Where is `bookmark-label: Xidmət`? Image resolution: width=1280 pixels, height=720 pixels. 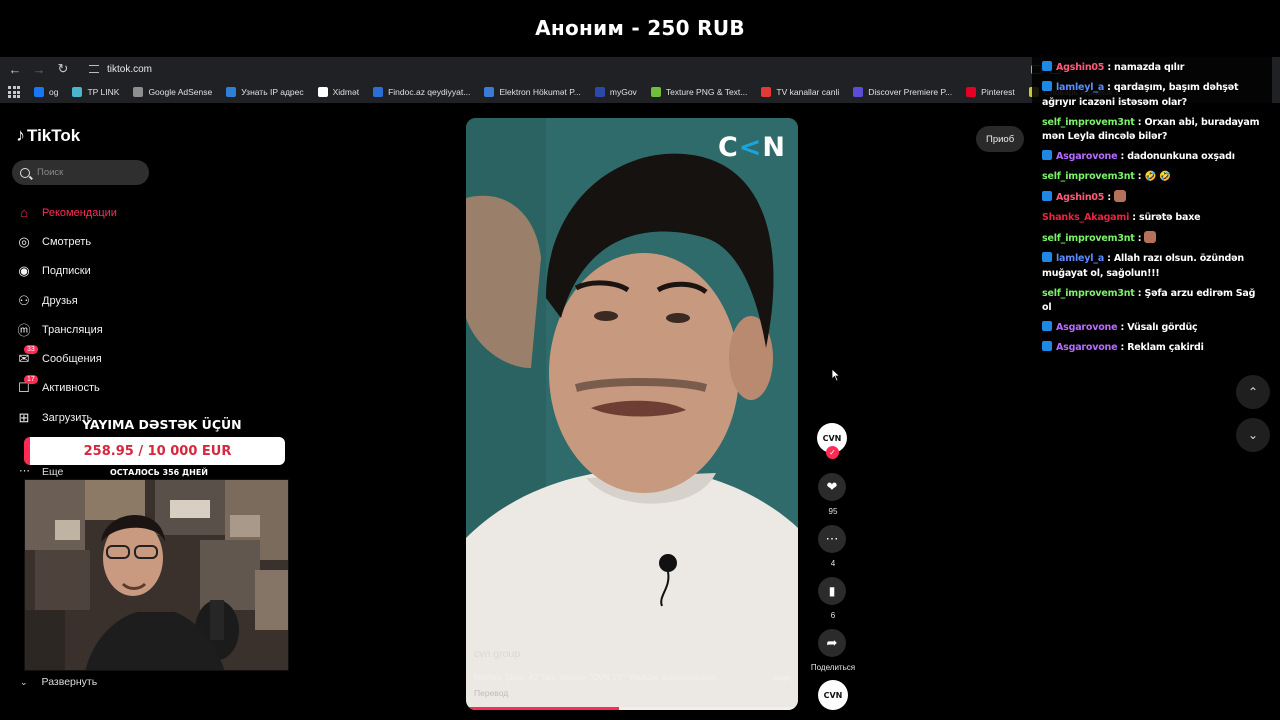 bookmark-label: Xidmət is located at coordinates (346, 92).